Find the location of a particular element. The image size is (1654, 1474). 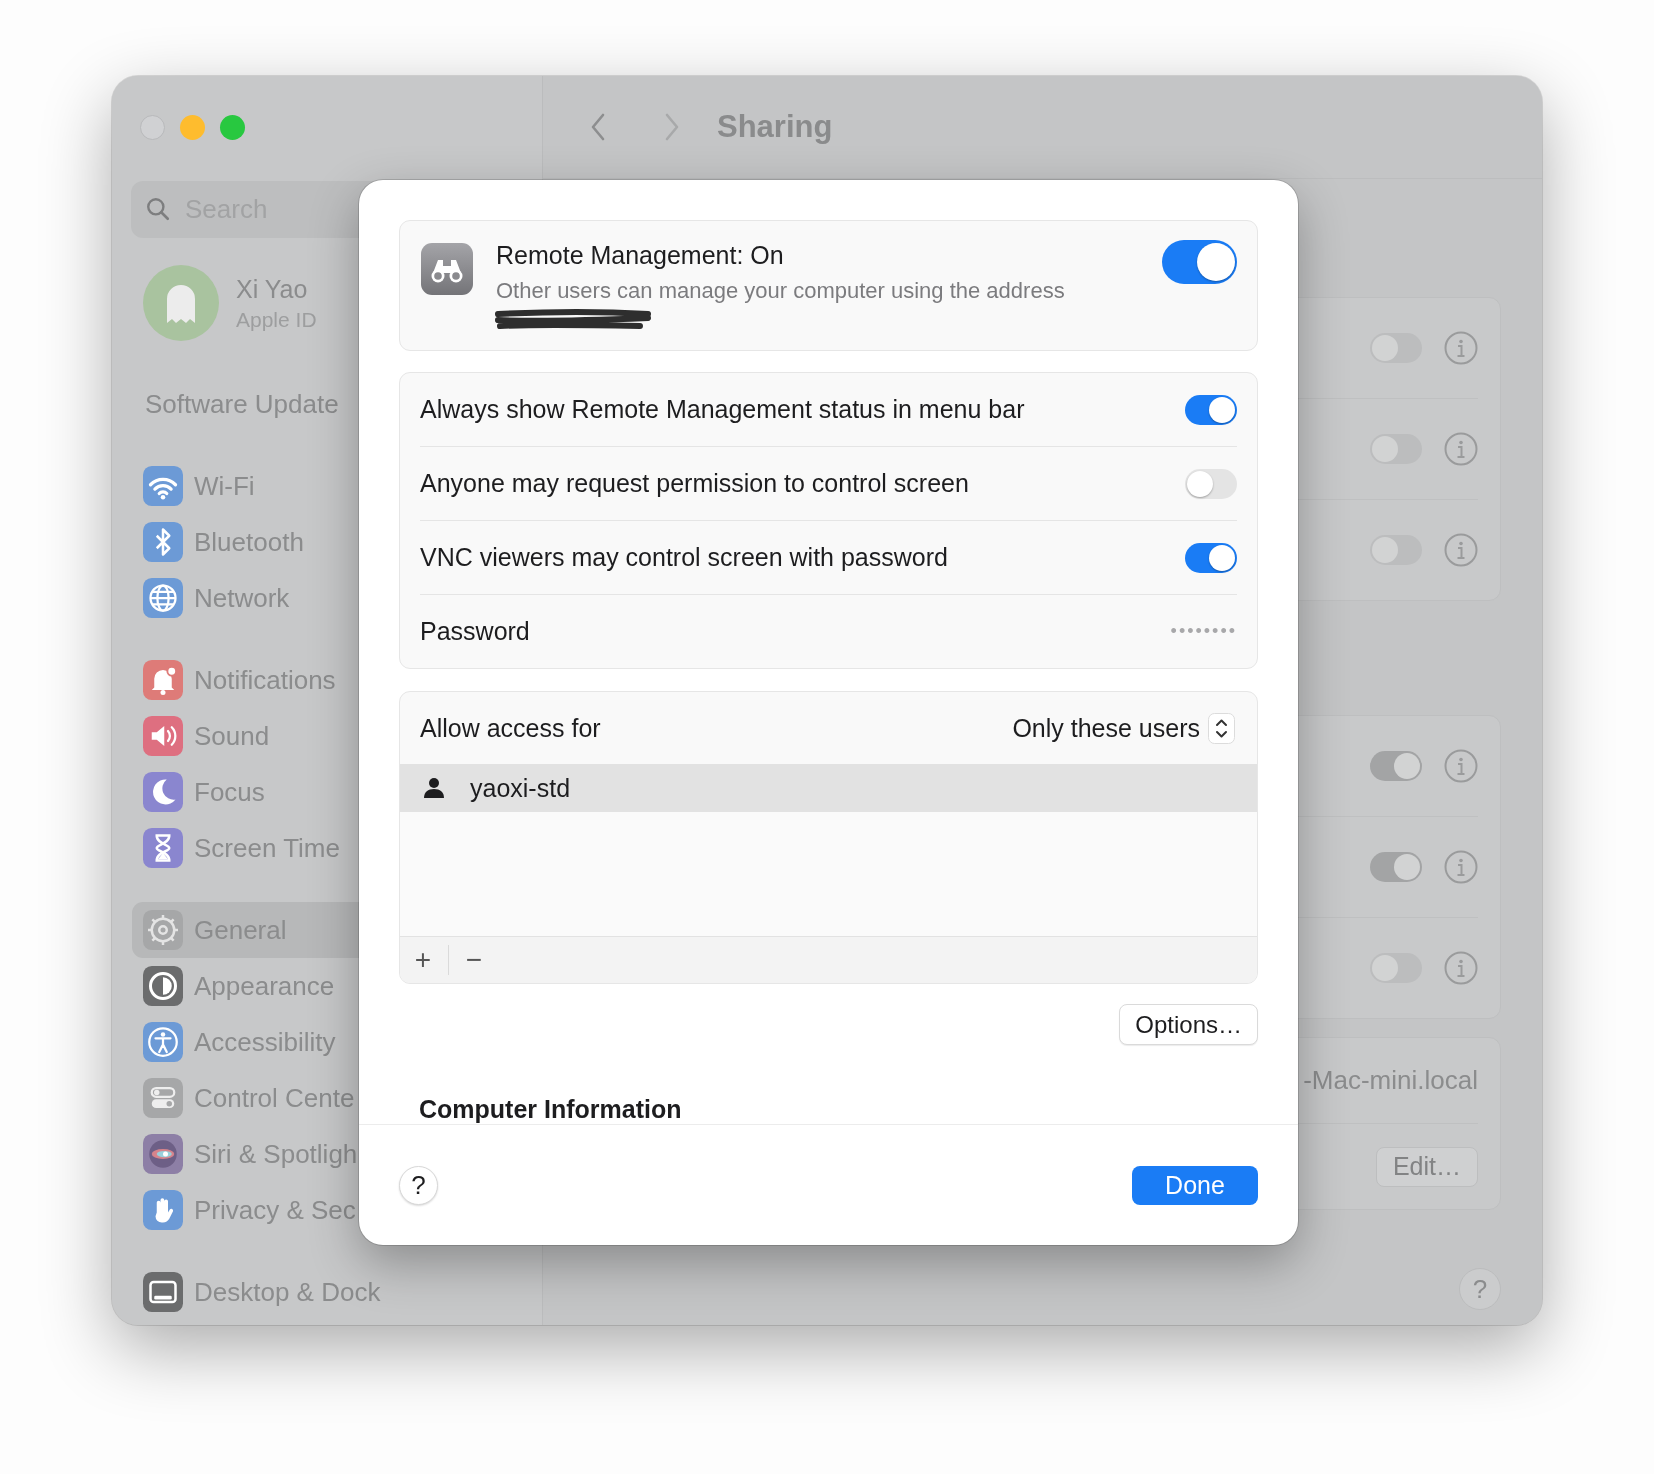

minimize-icon is located at coordinates (192, 127).